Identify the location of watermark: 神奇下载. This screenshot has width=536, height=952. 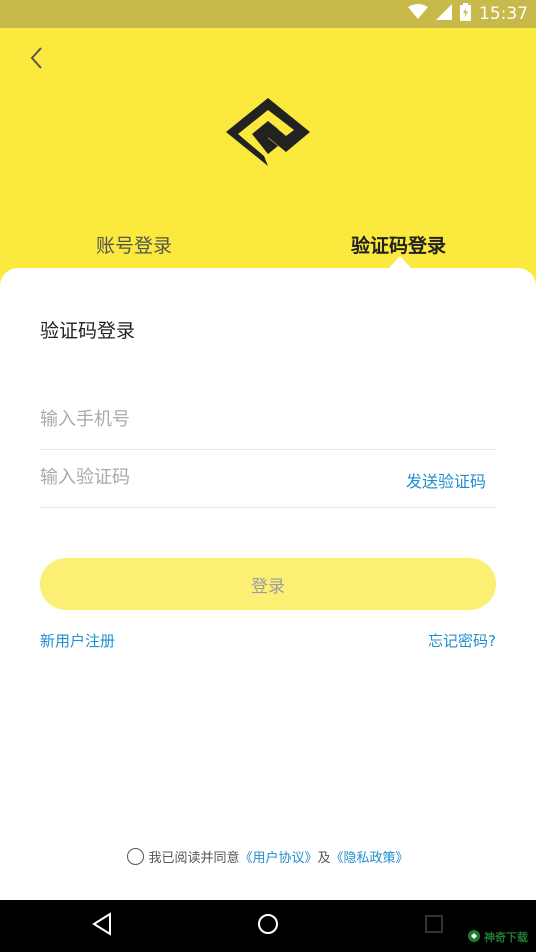
(497, 937).